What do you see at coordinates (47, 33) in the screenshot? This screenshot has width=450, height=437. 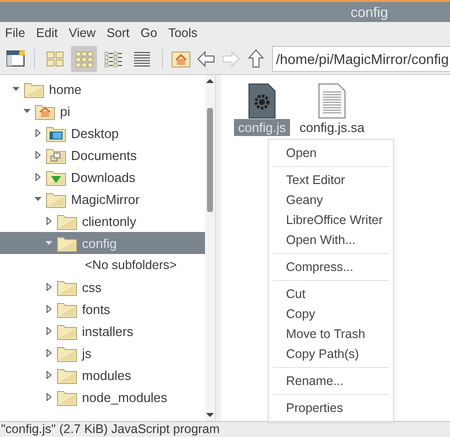 I see `menu-item: Edit` at bounding box center [47, 33].